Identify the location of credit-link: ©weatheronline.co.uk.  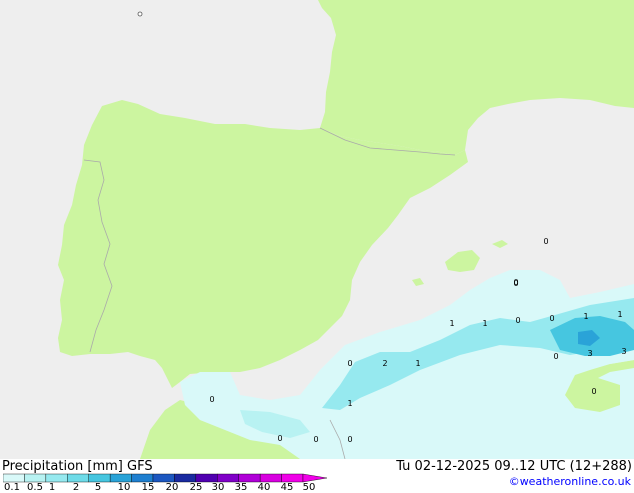
(570, 481).